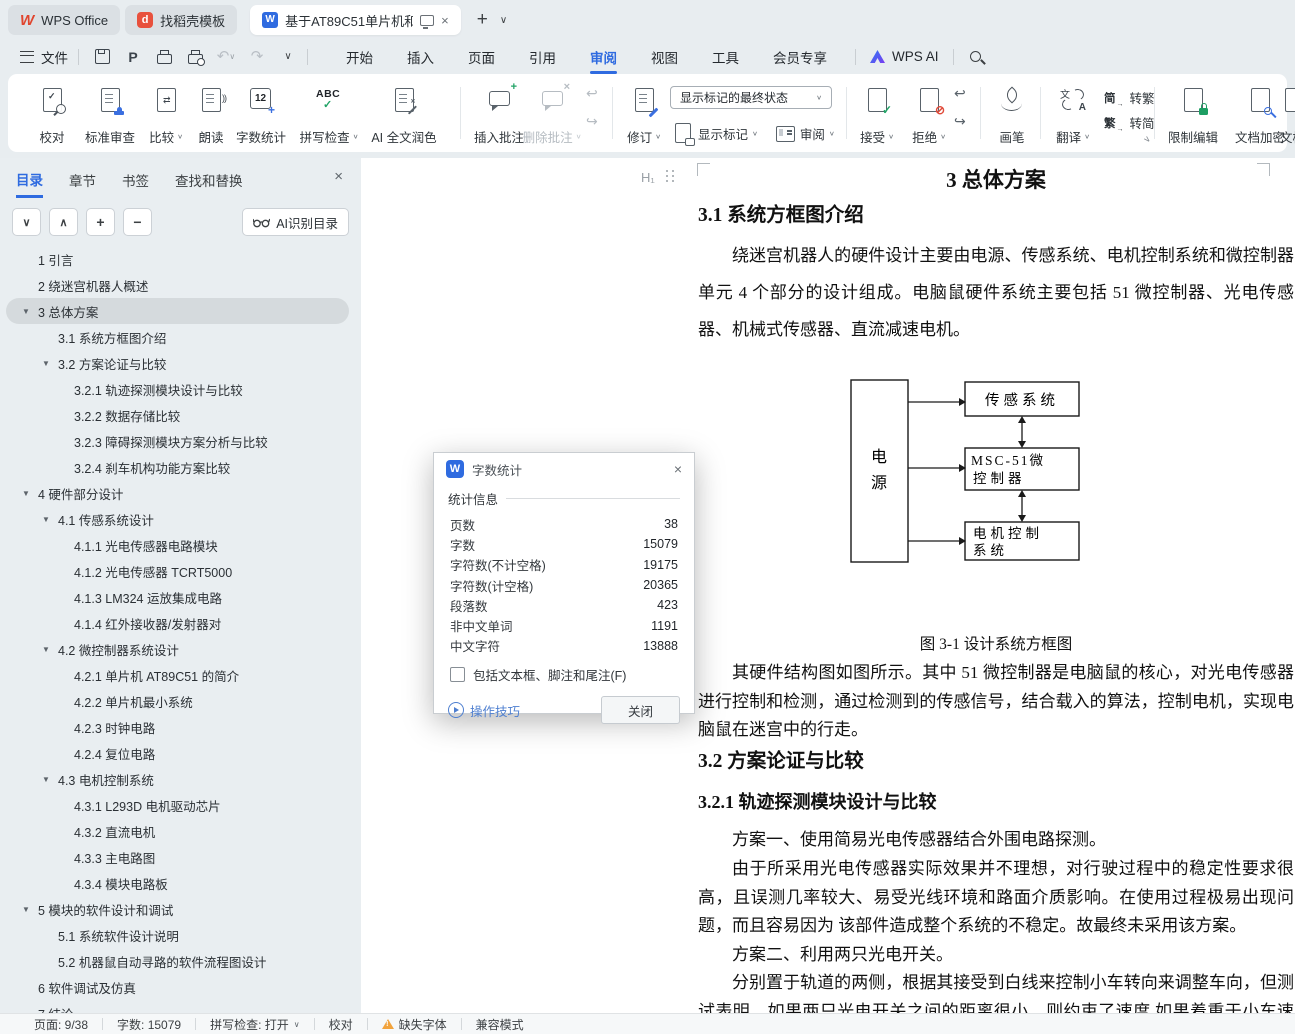  What do you see at coordinates (1129, 98) in the screenshot?
I see `to-traditional-button: 简 转繁` at bounding box center [1129, 98].